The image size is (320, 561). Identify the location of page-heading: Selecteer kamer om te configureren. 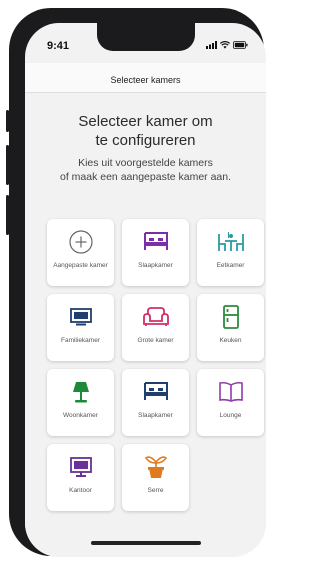
(145, 131).